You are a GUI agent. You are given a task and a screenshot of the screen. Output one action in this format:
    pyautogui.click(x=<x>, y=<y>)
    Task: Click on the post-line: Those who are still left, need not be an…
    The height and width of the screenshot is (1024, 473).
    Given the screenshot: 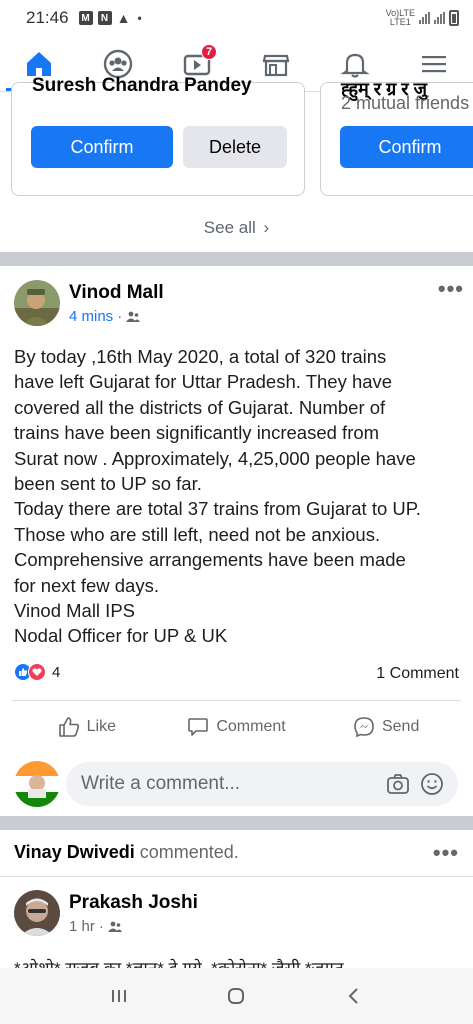 What is the action you would take?
    pyautogui.click(x=197, y=534)
    